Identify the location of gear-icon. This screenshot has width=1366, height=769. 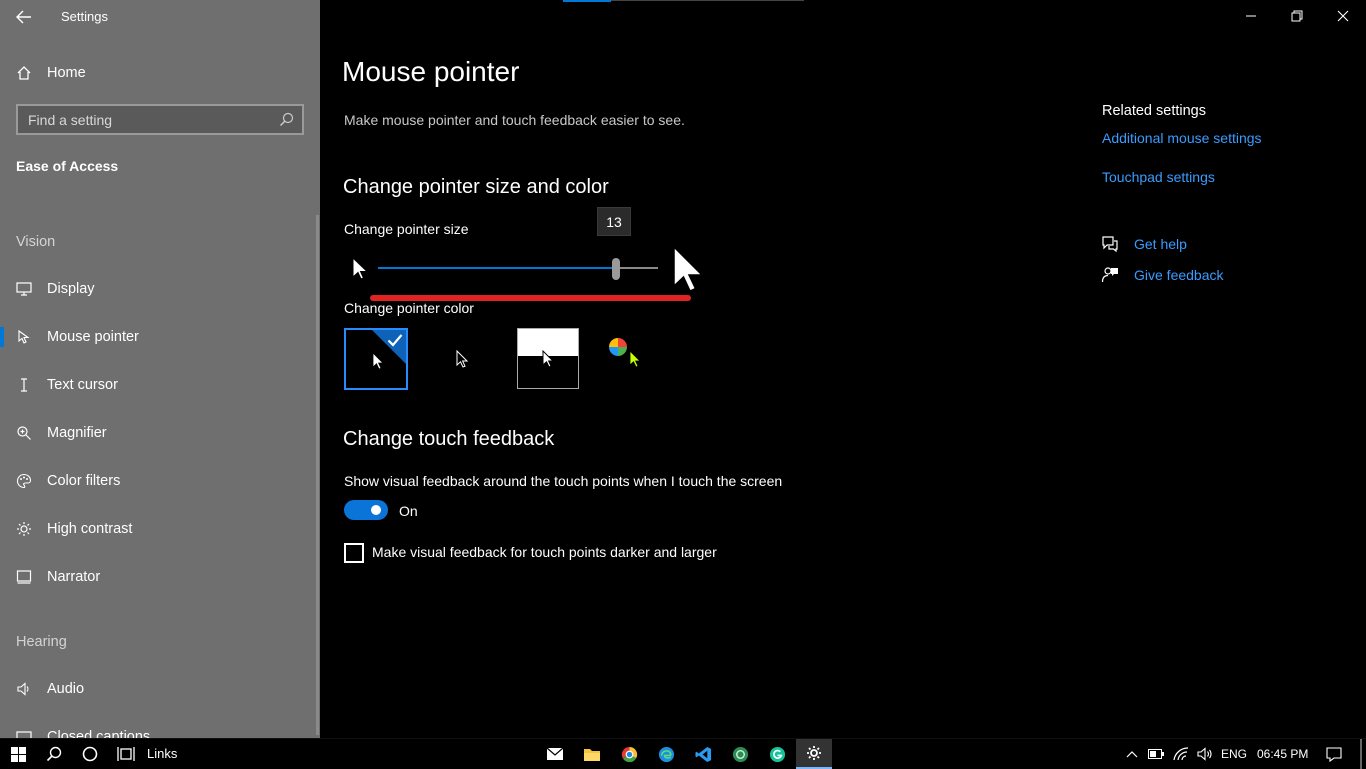
(814, 753).